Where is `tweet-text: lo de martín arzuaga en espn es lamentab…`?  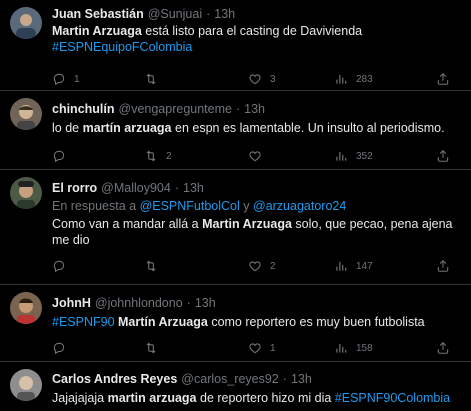
tweet-text: lo de martín arzuaga en espn es lamentab… is located at coordinates (257, 128).